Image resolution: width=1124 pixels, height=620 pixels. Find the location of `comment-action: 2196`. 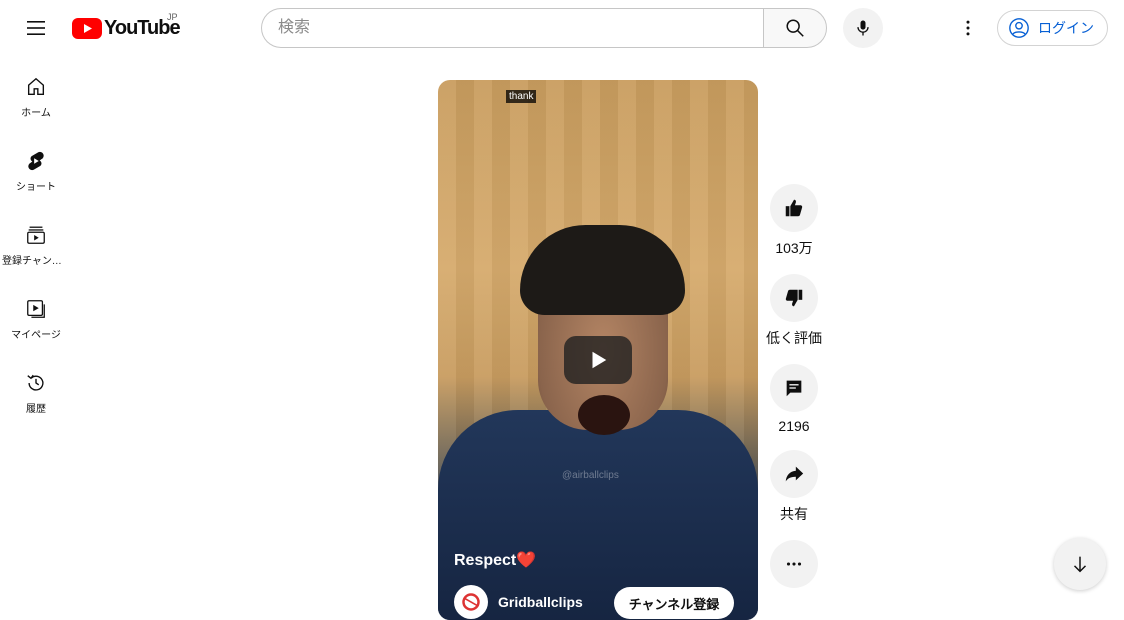

comment-action: 2196 is located at coordinates (794, 399).